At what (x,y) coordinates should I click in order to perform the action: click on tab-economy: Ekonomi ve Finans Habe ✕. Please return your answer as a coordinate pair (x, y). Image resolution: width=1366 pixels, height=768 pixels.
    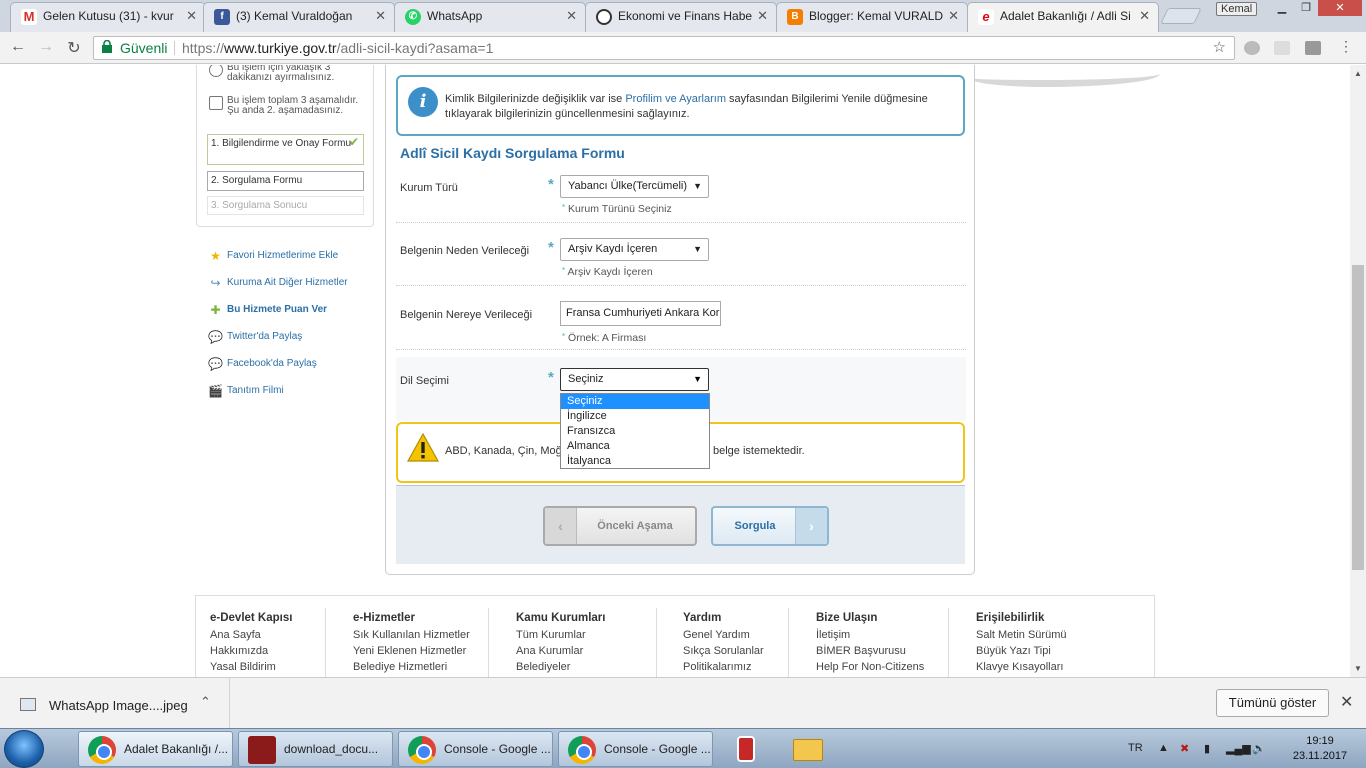
    Looking at the image, I should click on (681, 17).